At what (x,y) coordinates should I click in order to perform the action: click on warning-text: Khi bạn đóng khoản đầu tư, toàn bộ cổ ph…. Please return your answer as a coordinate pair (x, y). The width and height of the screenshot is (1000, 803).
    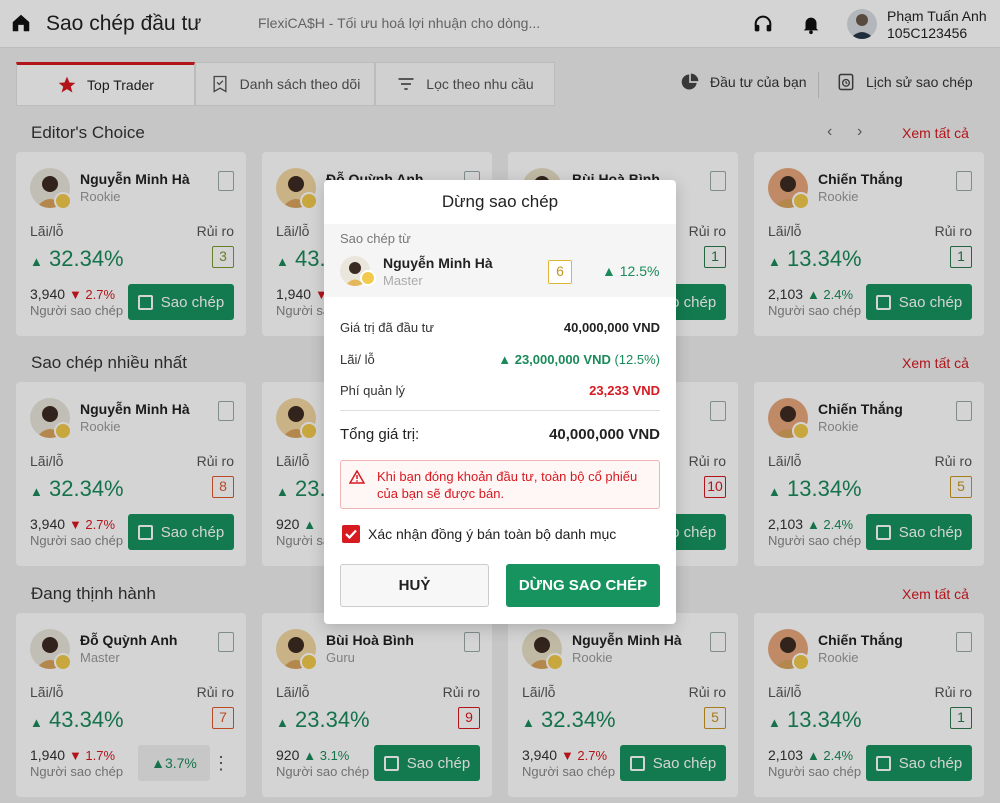
    Looking at the image, I should click on (507, 485).